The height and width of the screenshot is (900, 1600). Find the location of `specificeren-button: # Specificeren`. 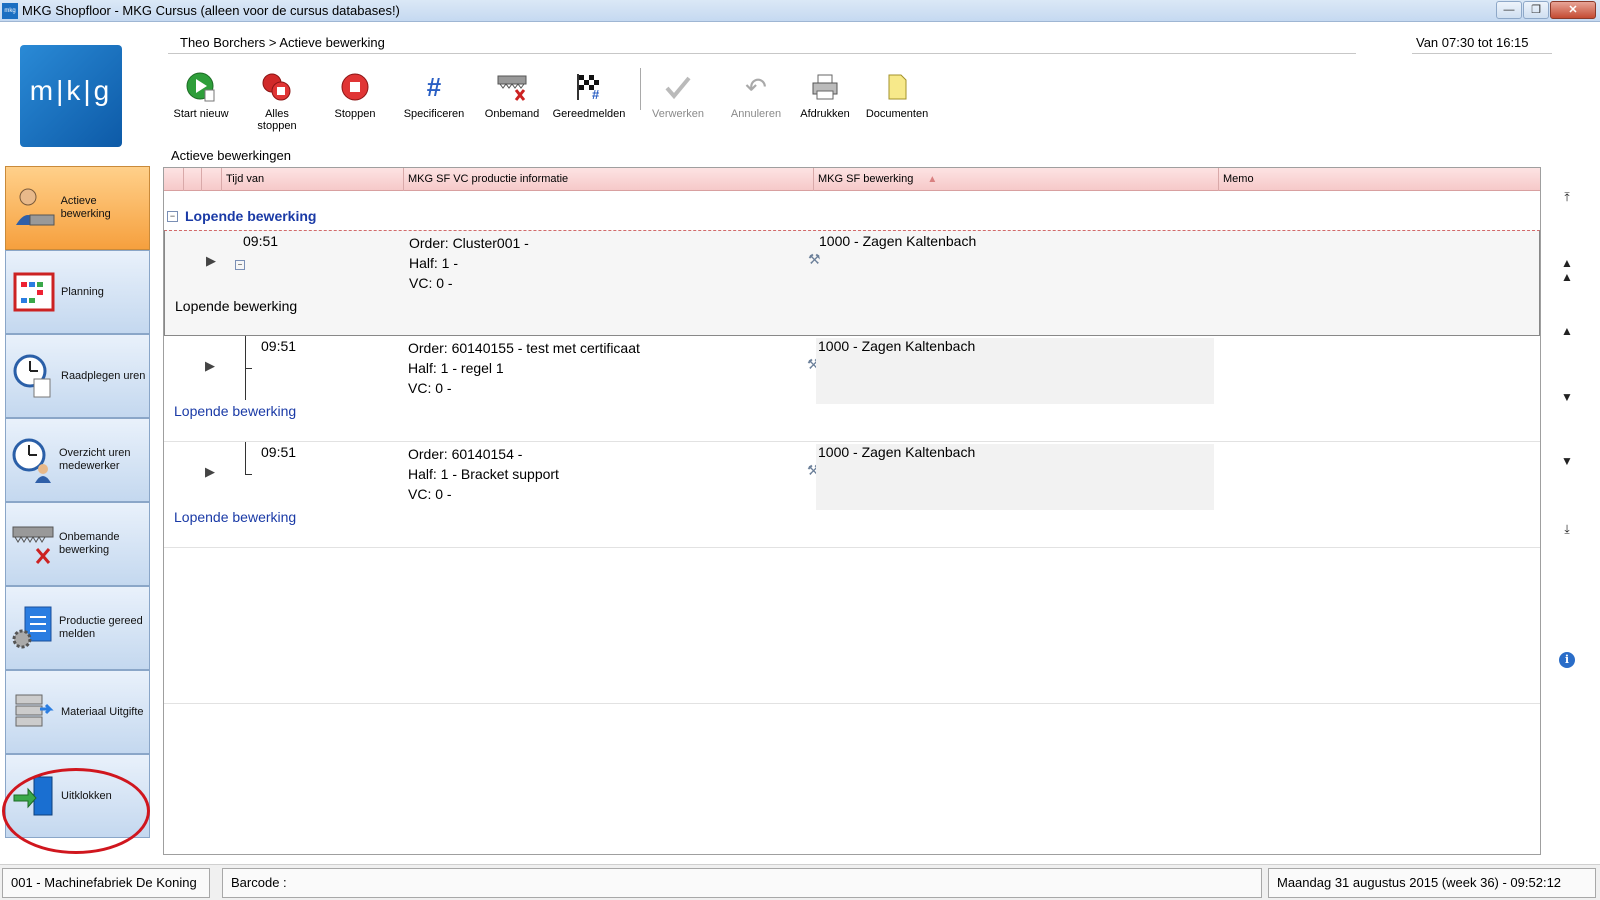

specificeren-button: # Specificeren is located at coordinates (434, 96).